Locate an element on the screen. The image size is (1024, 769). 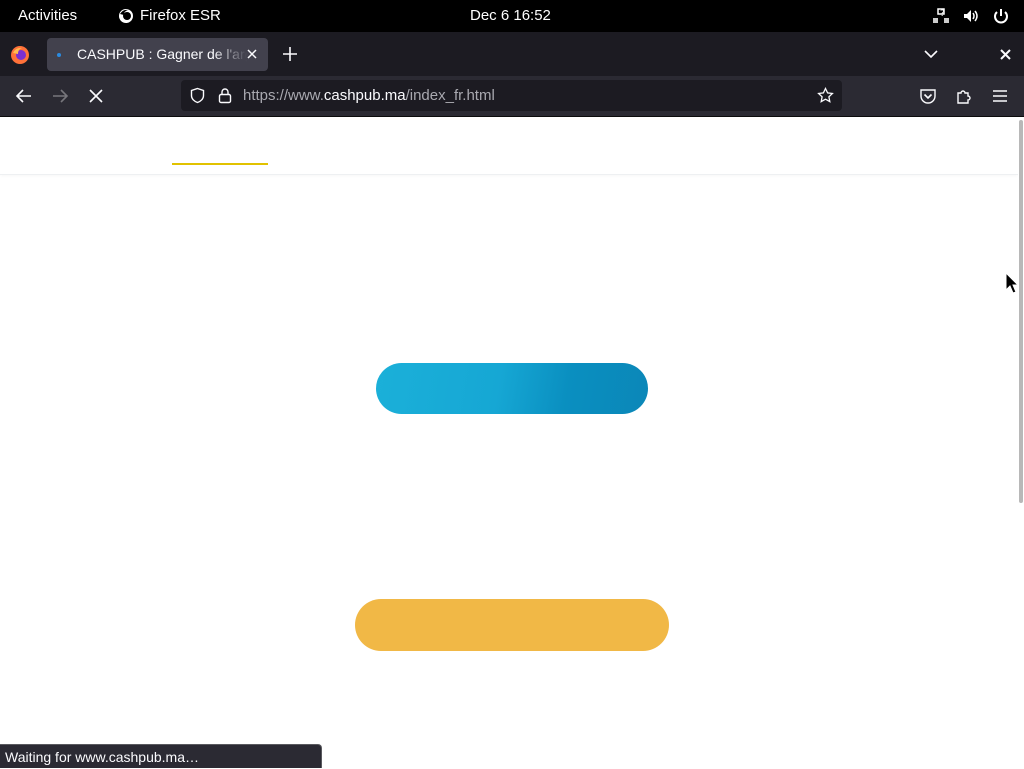
stop-loading-icon is located at coordinates (96, 96).